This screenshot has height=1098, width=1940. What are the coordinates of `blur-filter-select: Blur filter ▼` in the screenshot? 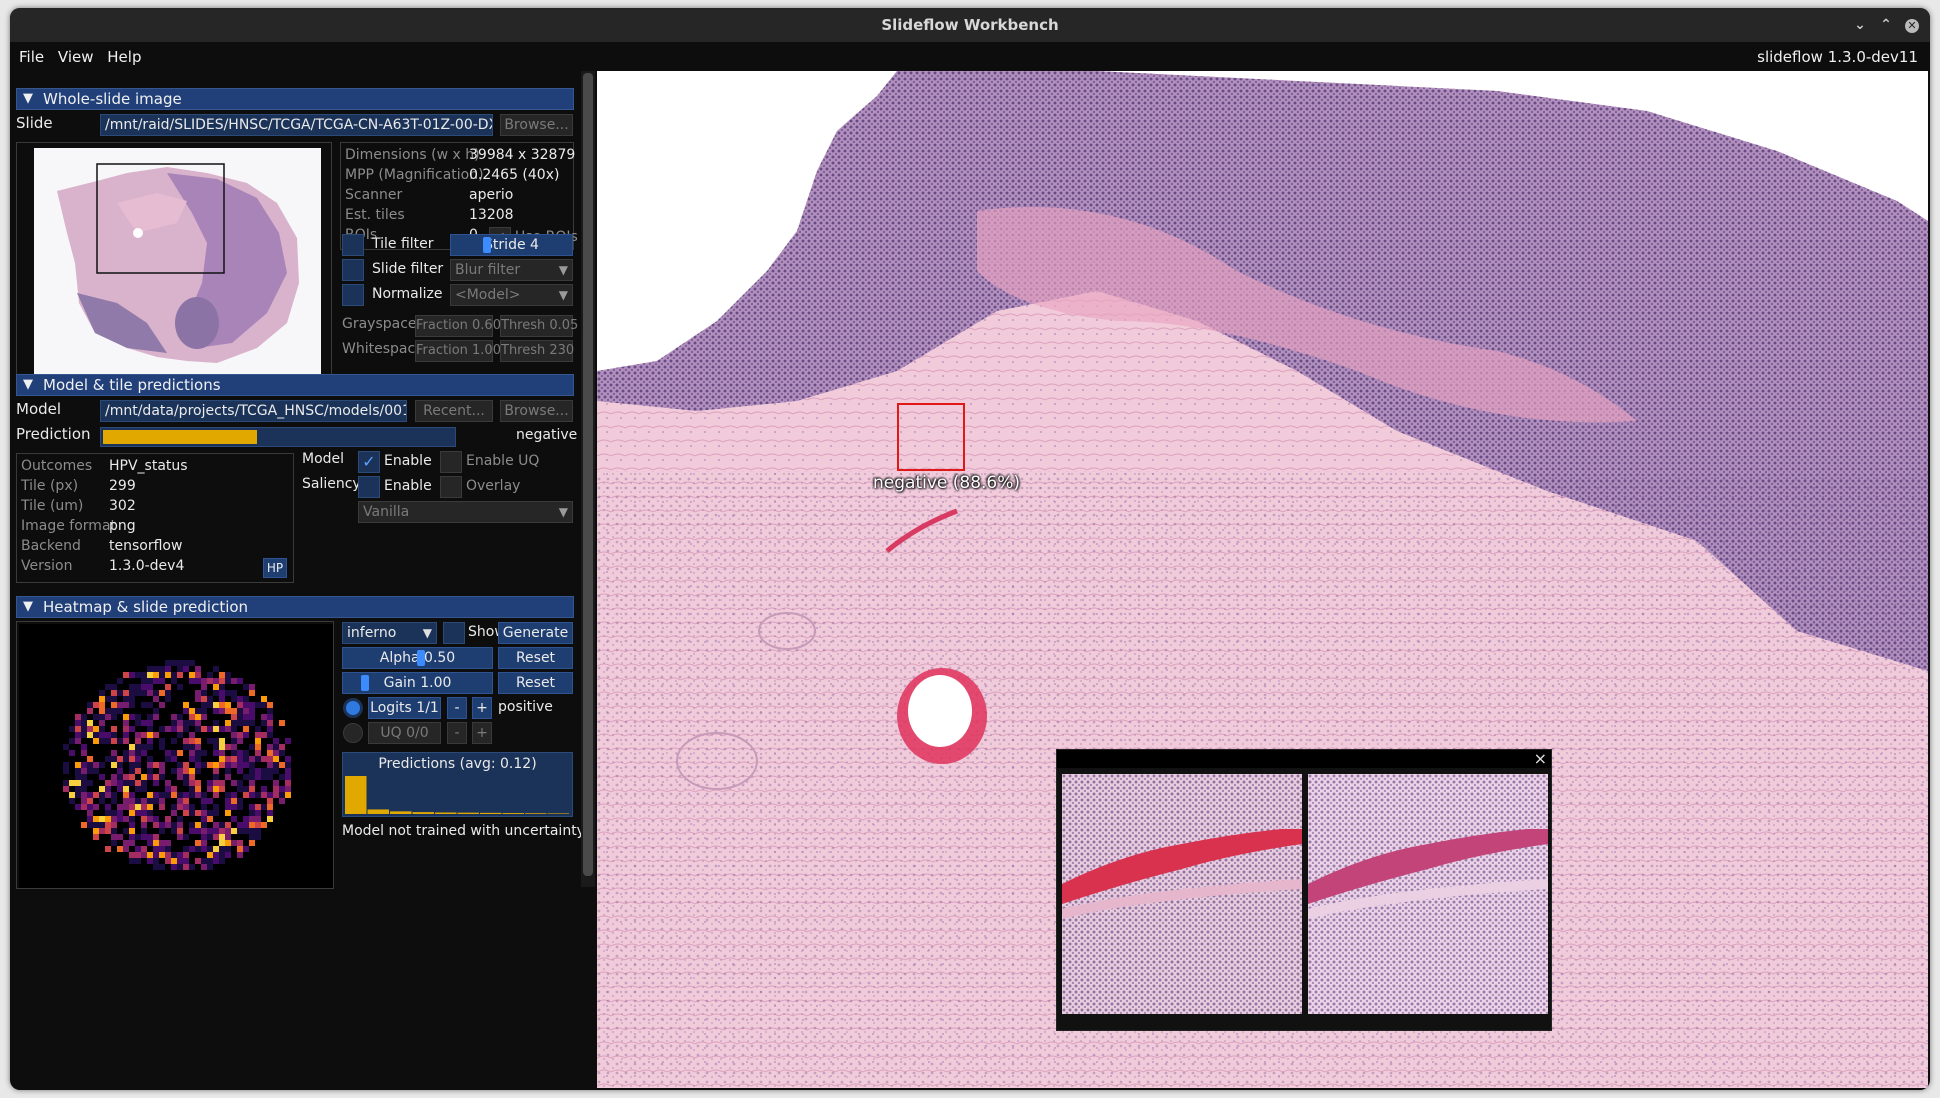 It's located at (511, 270).